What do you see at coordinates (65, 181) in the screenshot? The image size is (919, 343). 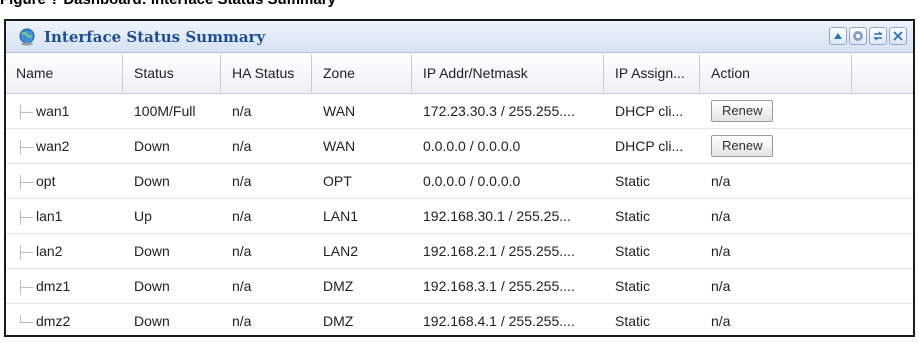 I see `cell-name: ├─ opt` at bounding box center [65, 181].